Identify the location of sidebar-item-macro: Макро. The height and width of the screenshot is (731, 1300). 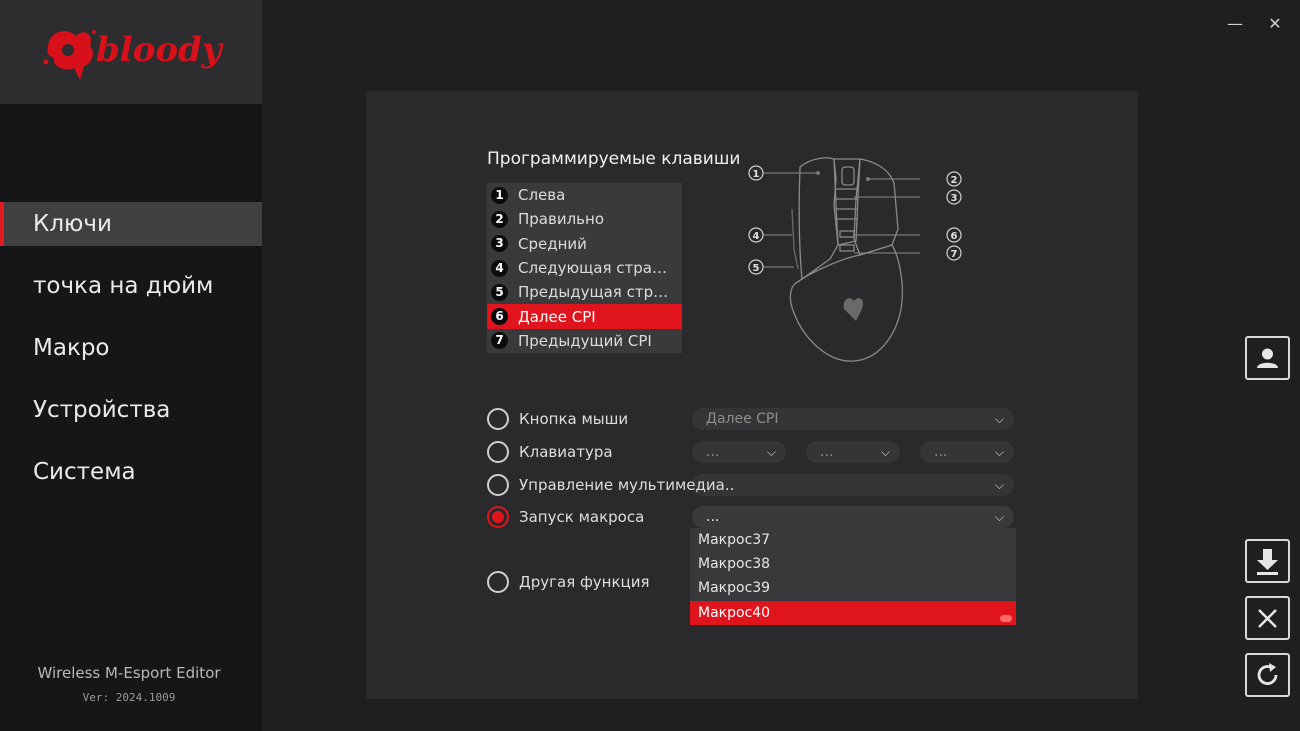
(131, 357).